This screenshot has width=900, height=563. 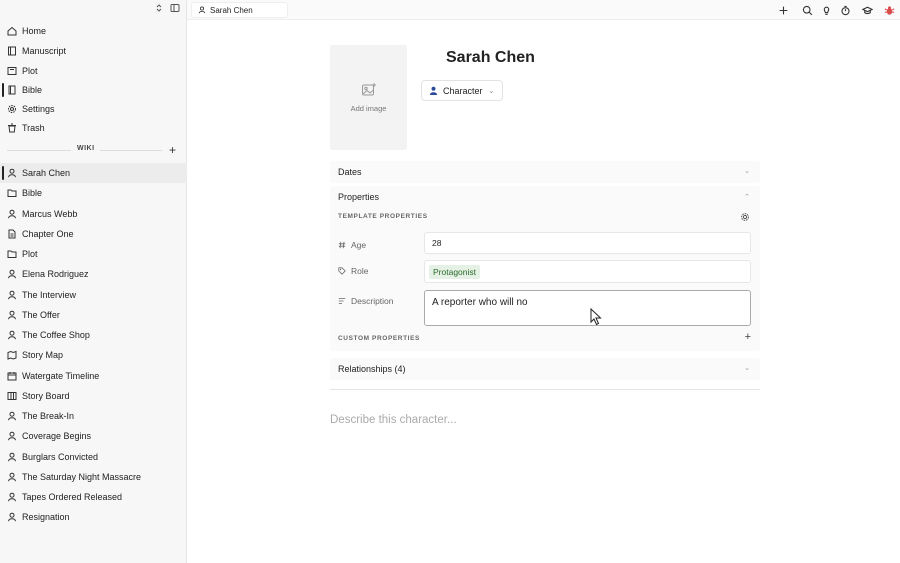 What do you see at coordinates (12, 128) in the screenshot?
I see `trash-icon` at bounding box center [12, 128].